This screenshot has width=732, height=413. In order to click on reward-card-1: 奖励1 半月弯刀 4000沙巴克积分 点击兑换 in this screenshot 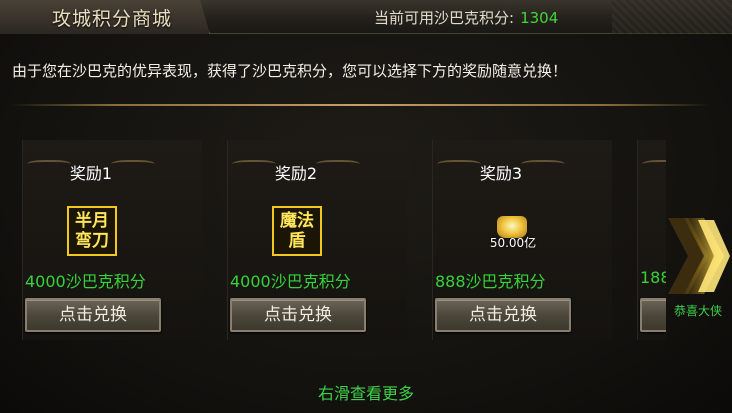, I will do `click(112, 240)`.